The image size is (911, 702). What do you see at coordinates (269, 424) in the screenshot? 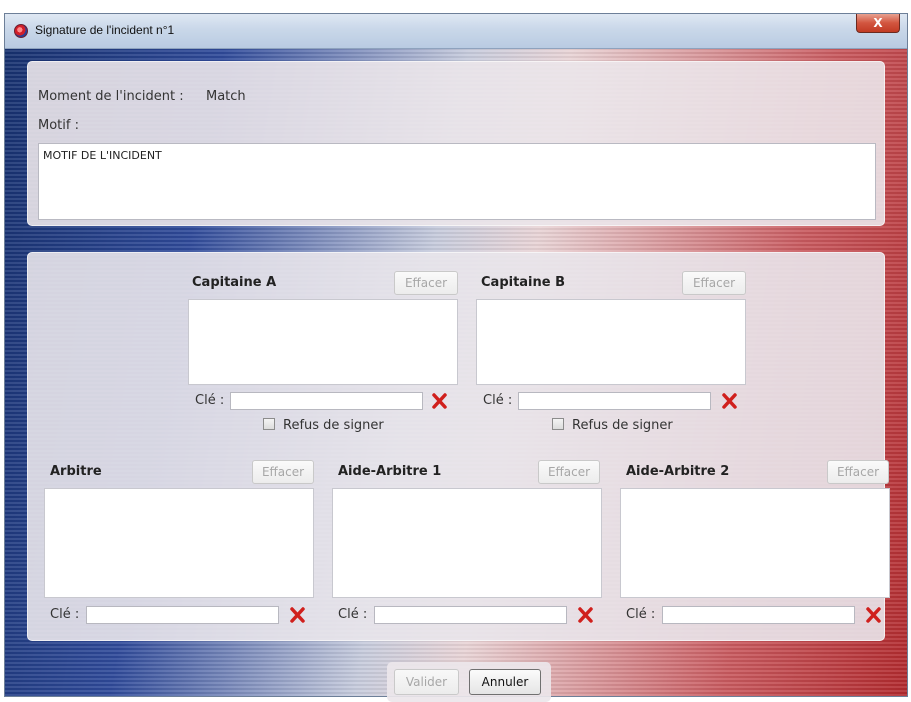
I see `capitaine-a-refus-checkbox` at bounding box center [269, 424].